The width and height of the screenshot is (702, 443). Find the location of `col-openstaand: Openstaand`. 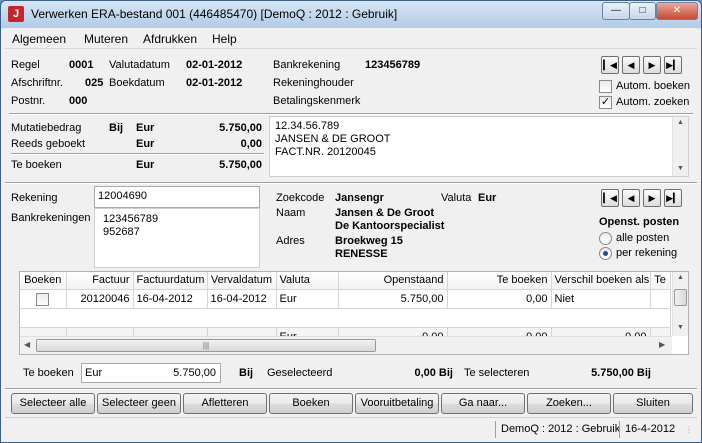

col-openstaand: Openstaand is located at coordinates (393, 281).